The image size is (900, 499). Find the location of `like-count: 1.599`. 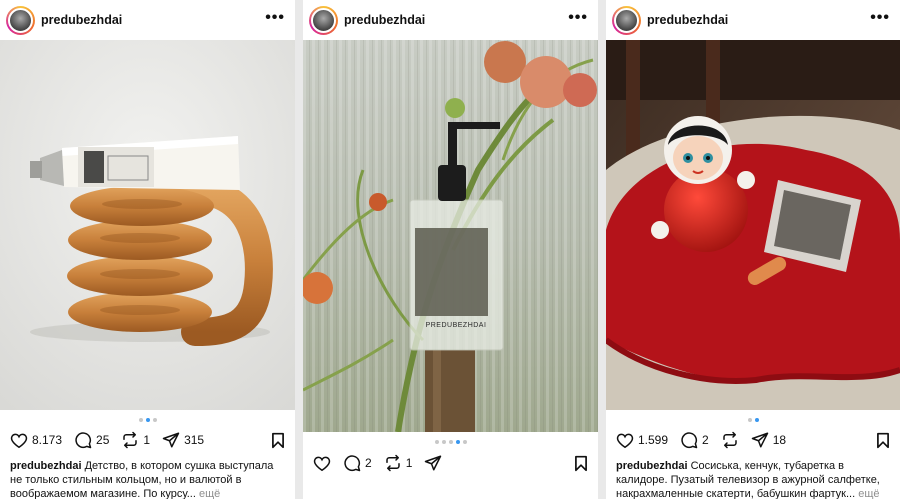

like-count: 1.599 is located at coordinates (653, 440).